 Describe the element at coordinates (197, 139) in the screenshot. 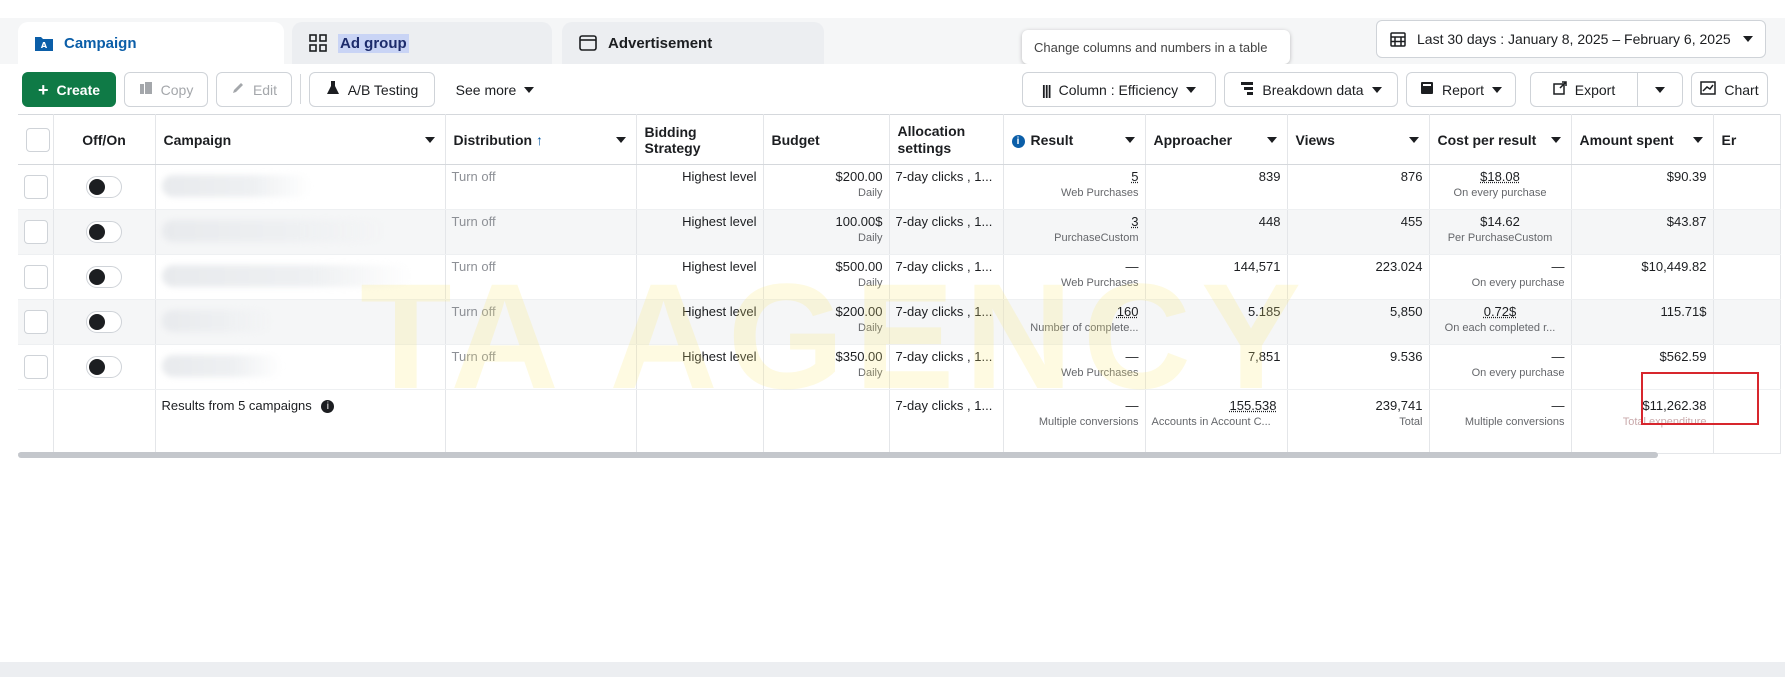

I see `header-campaign-label: Campaign` at that location.